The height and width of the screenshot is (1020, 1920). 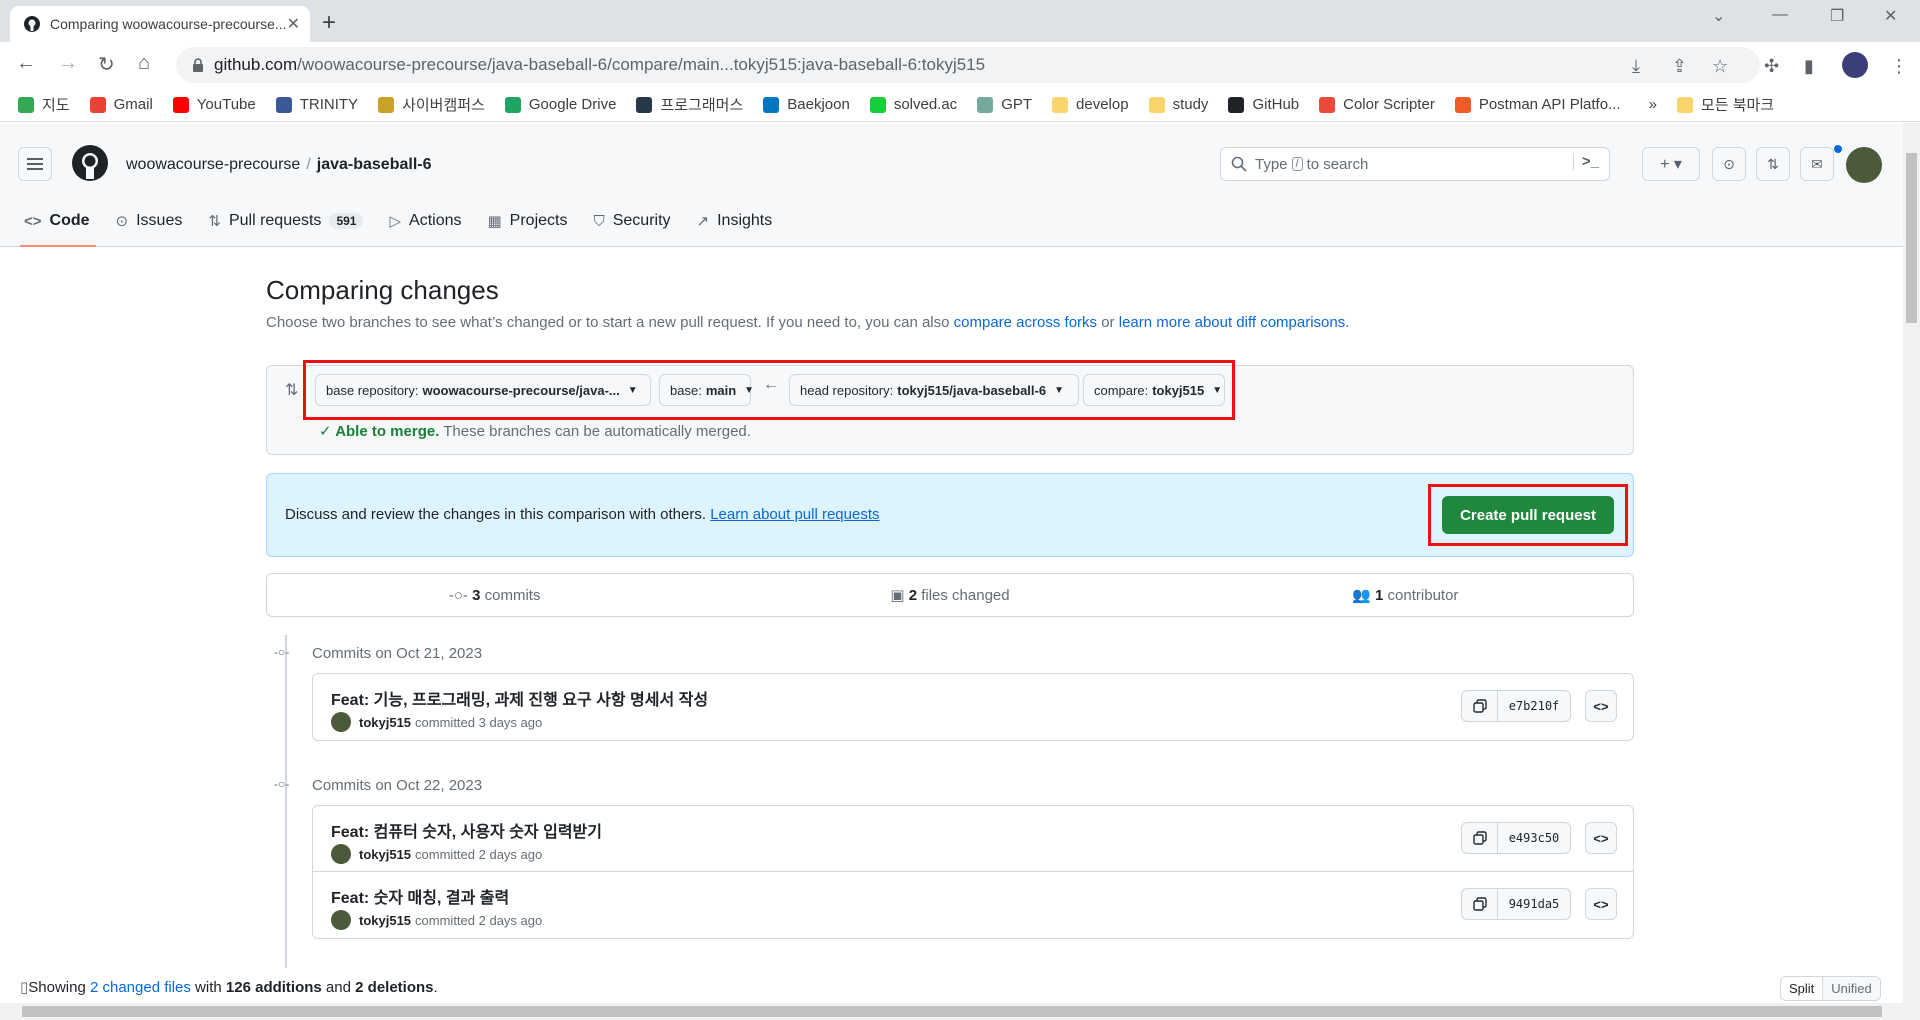 What do you see at coordinates (1671, 164) in the screenshot?
I see `create-new-button: + ▾` at bounding box center [1671, 164].